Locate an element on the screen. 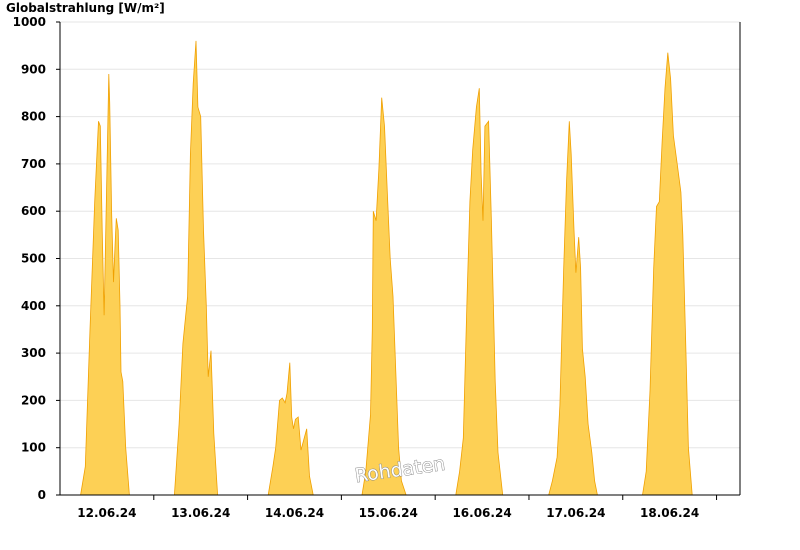 Image resolution: width=800 pixels, height=550 pixels. y-tick-label: 700 is located at coordinates (33, 164).